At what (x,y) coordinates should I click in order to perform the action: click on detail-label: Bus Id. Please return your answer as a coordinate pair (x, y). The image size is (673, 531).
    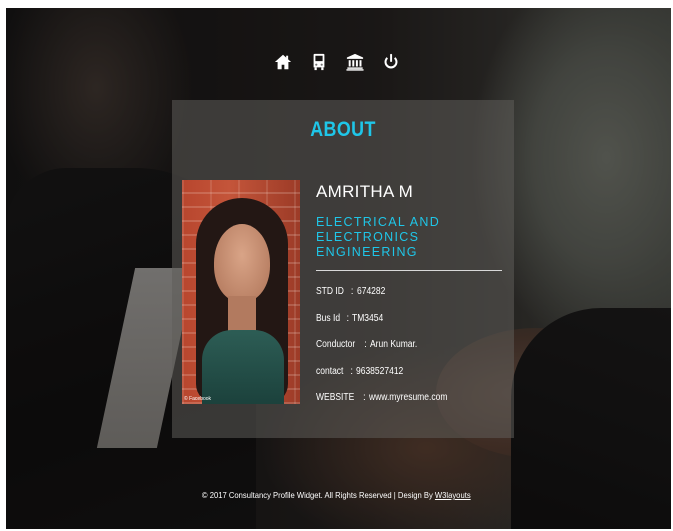
    Looking at the image, I should click on (328, 318).